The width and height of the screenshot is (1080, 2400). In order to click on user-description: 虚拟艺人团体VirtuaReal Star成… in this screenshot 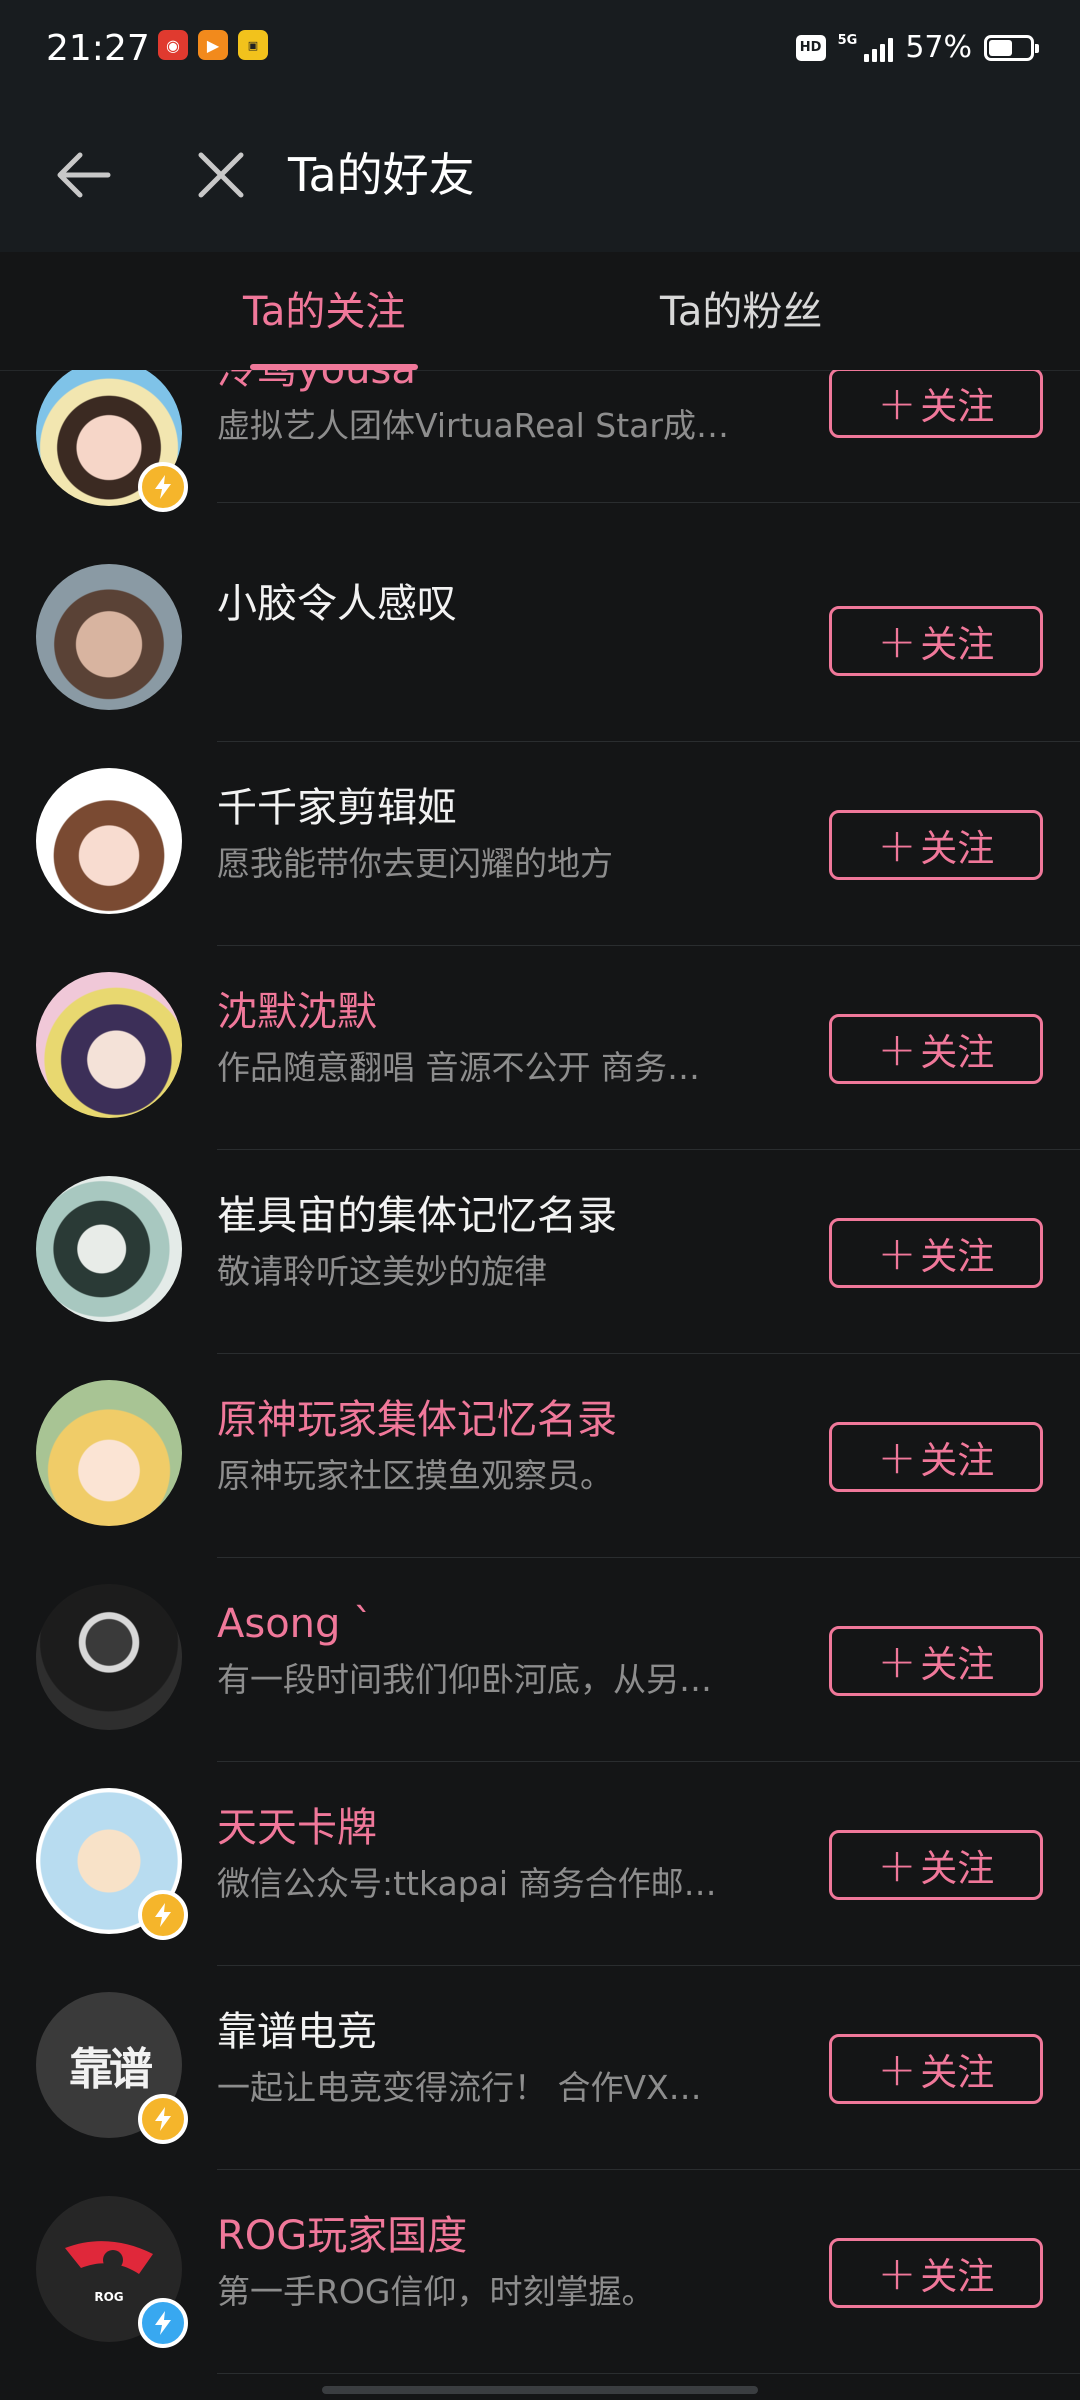, I will do `click(473, 425)`.